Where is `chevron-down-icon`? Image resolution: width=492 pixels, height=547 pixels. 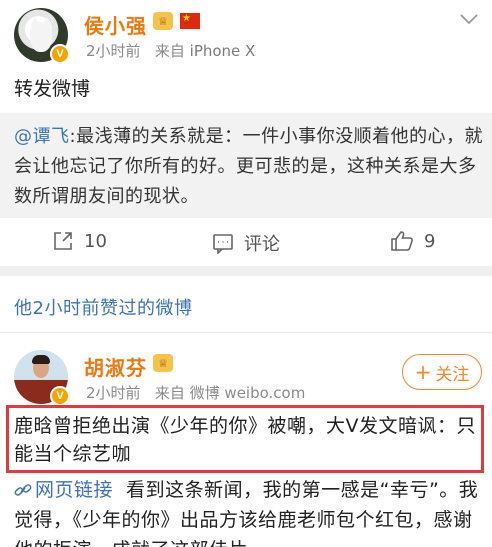 chevron-down-icon is located at coordinates (469, 19).